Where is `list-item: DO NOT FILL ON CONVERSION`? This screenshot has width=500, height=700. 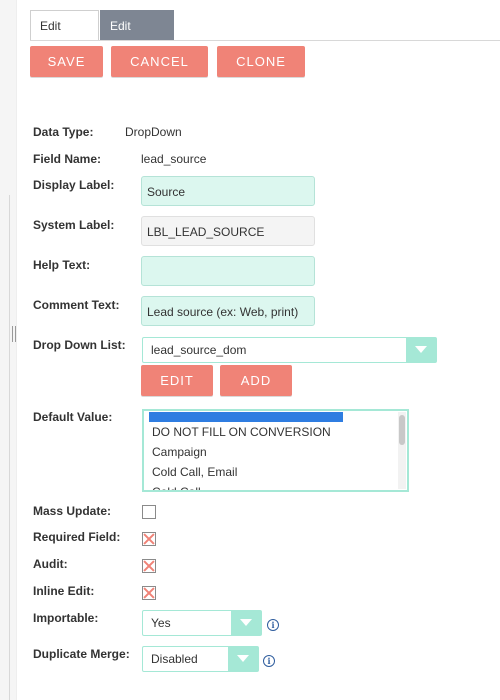 list-item: DO NOT FILL ON CONVERSION is located at coordinates (275, 432).